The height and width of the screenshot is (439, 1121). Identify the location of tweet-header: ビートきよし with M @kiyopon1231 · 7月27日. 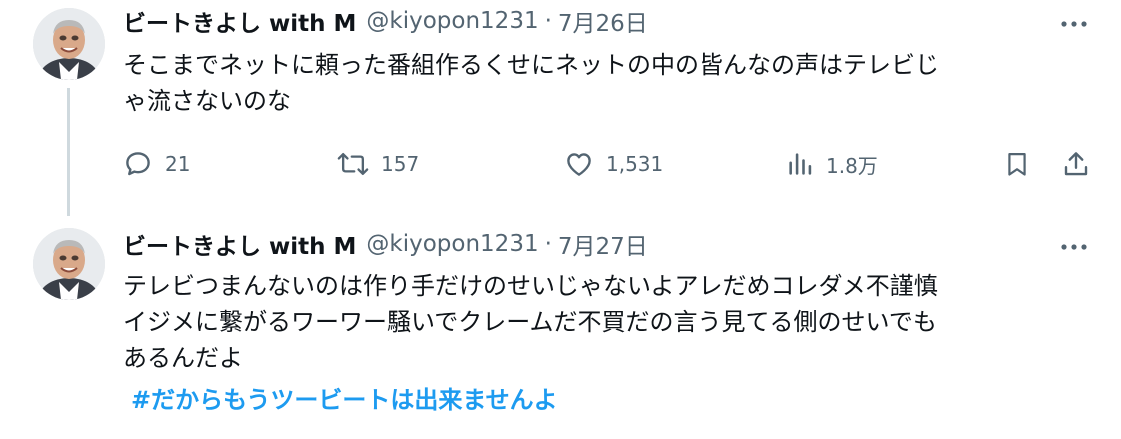
(385, 244).